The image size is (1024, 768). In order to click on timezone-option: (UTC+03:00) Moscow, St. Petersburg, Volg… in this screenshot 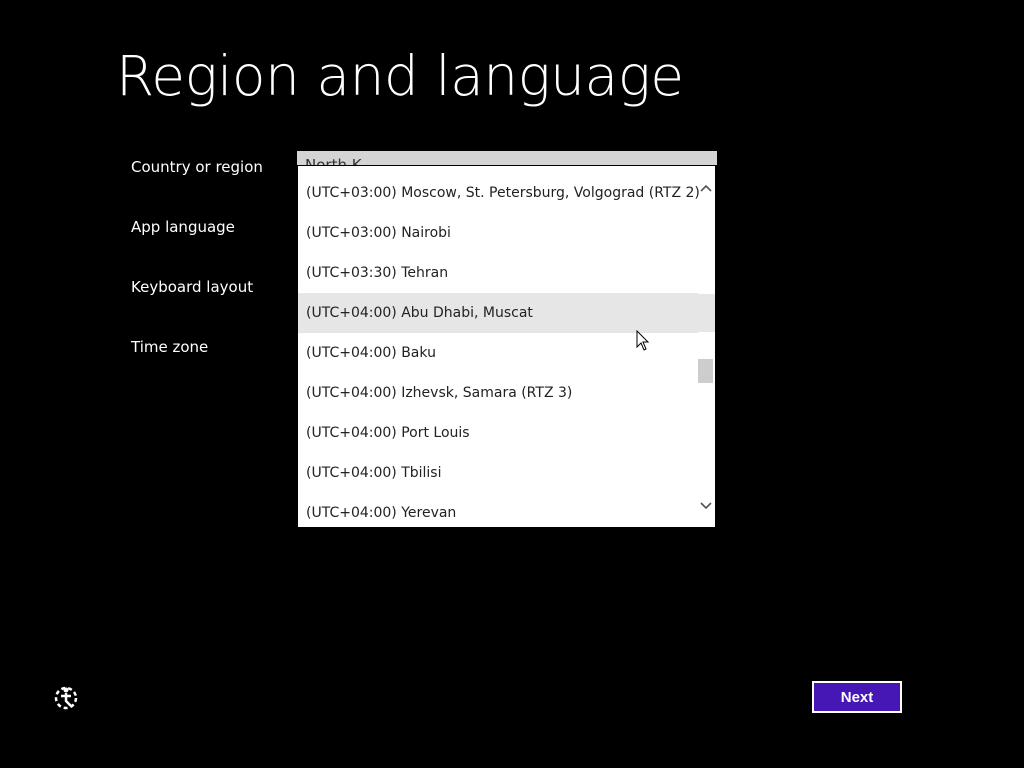, I will do `click(499, 193)`.